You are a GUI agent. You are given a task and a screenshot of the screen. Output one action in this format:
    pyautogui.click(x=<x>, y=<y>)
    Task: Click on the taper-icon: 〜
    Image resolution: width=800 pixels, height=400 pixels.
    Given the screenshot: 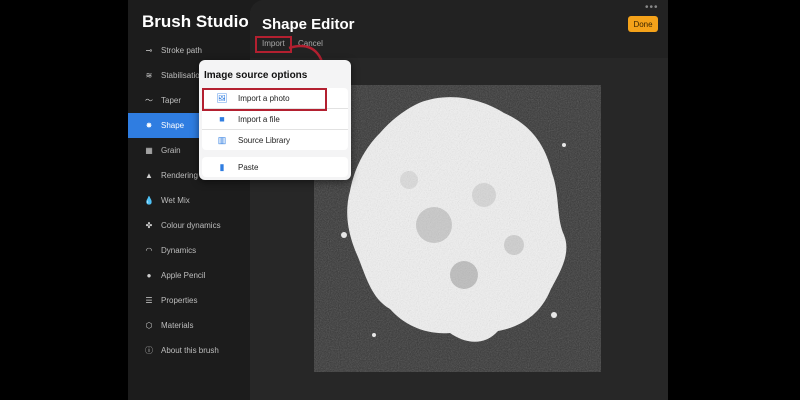 What is the action you would take?
    pyautogui.click(x=149, y=100)
    